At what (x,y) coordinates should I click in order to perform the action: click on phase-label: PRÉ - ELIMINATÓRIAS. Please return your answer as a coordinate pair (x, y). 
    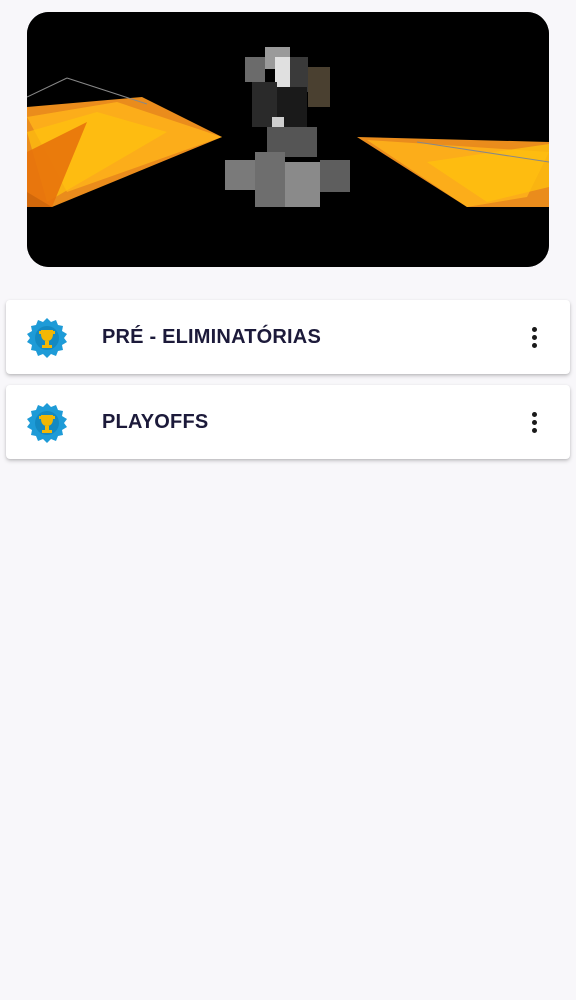
    Looking at the image, I should click on (211, 337).